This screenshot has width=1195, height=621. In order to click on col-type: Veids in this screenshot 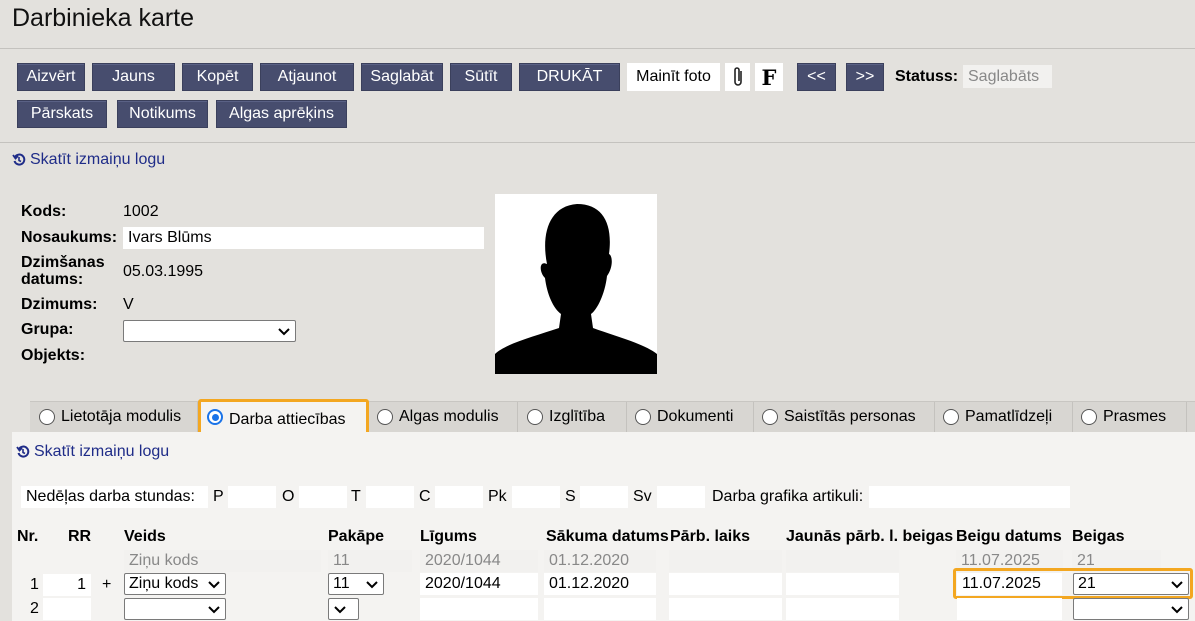, I will do `click(145, 536)`.